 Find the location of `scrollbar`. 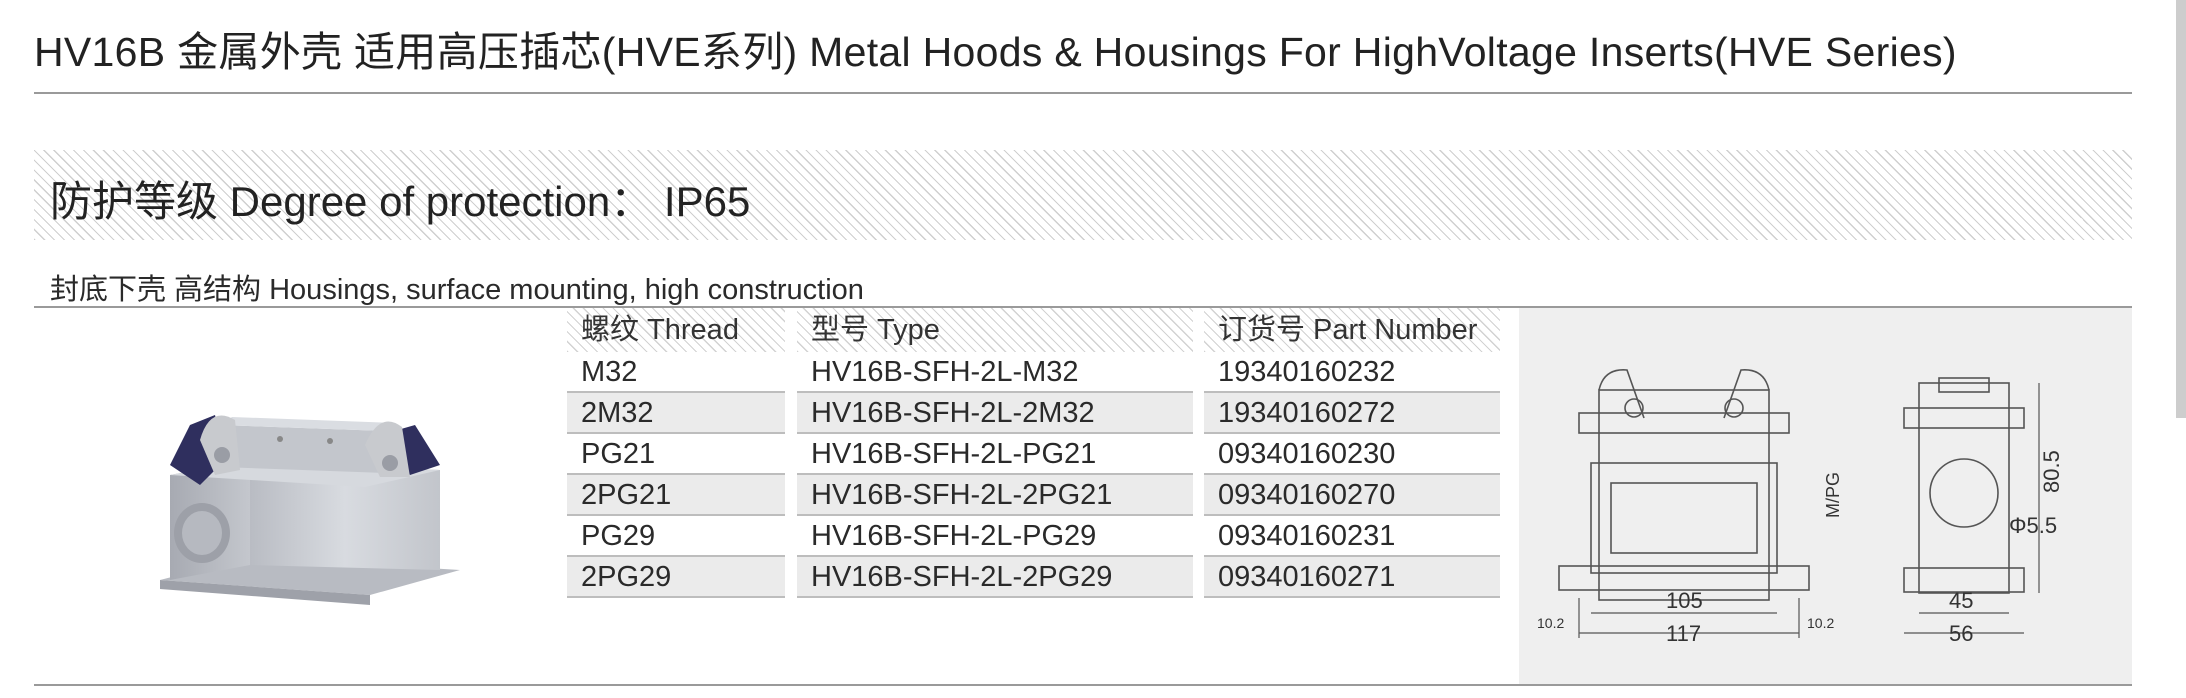

scrollbar is located at coordinates (2181, 209).